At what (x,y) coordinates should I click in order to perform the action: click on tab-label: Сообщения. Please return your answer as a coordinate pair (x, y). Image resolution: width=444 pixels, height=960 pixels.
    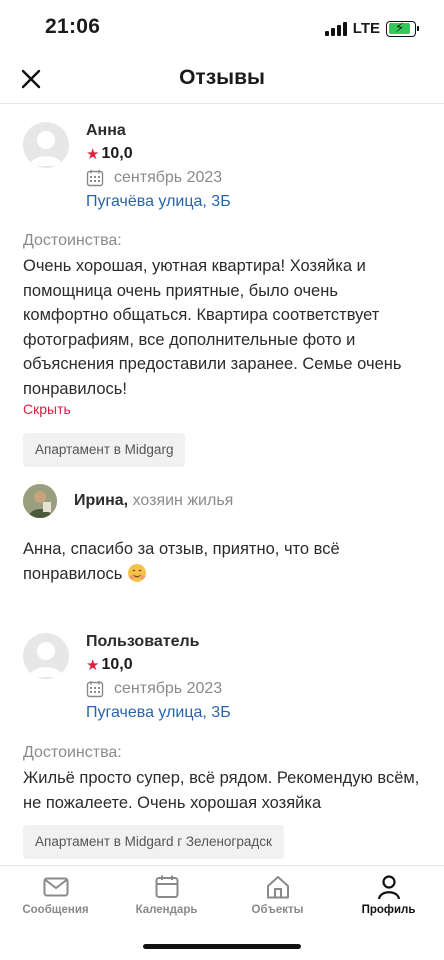
    Looking at the image, I should click on (55, 910).